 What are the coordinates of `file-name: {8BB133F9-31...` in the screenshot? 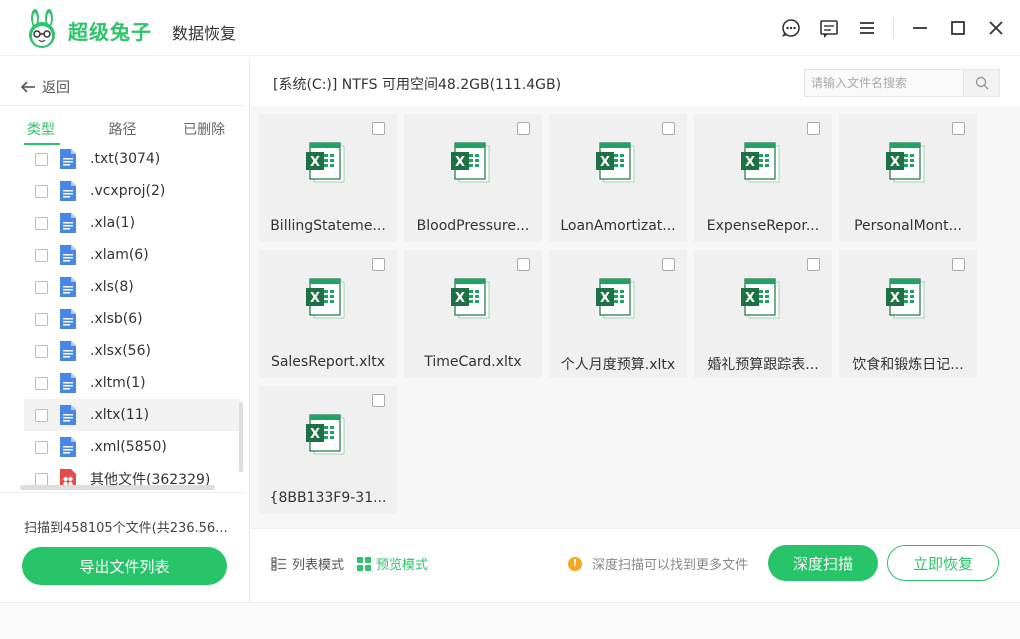 It's located at (328, 498).